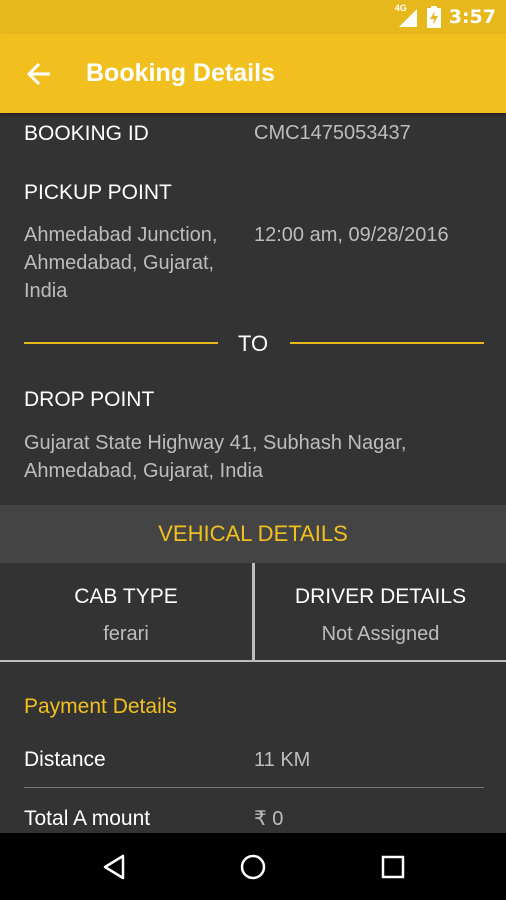 The height and width of the screenshot is (900, 506). I want to click on drop-address-line: Ahmedabad, Gujarat, India, so click(144, 471).